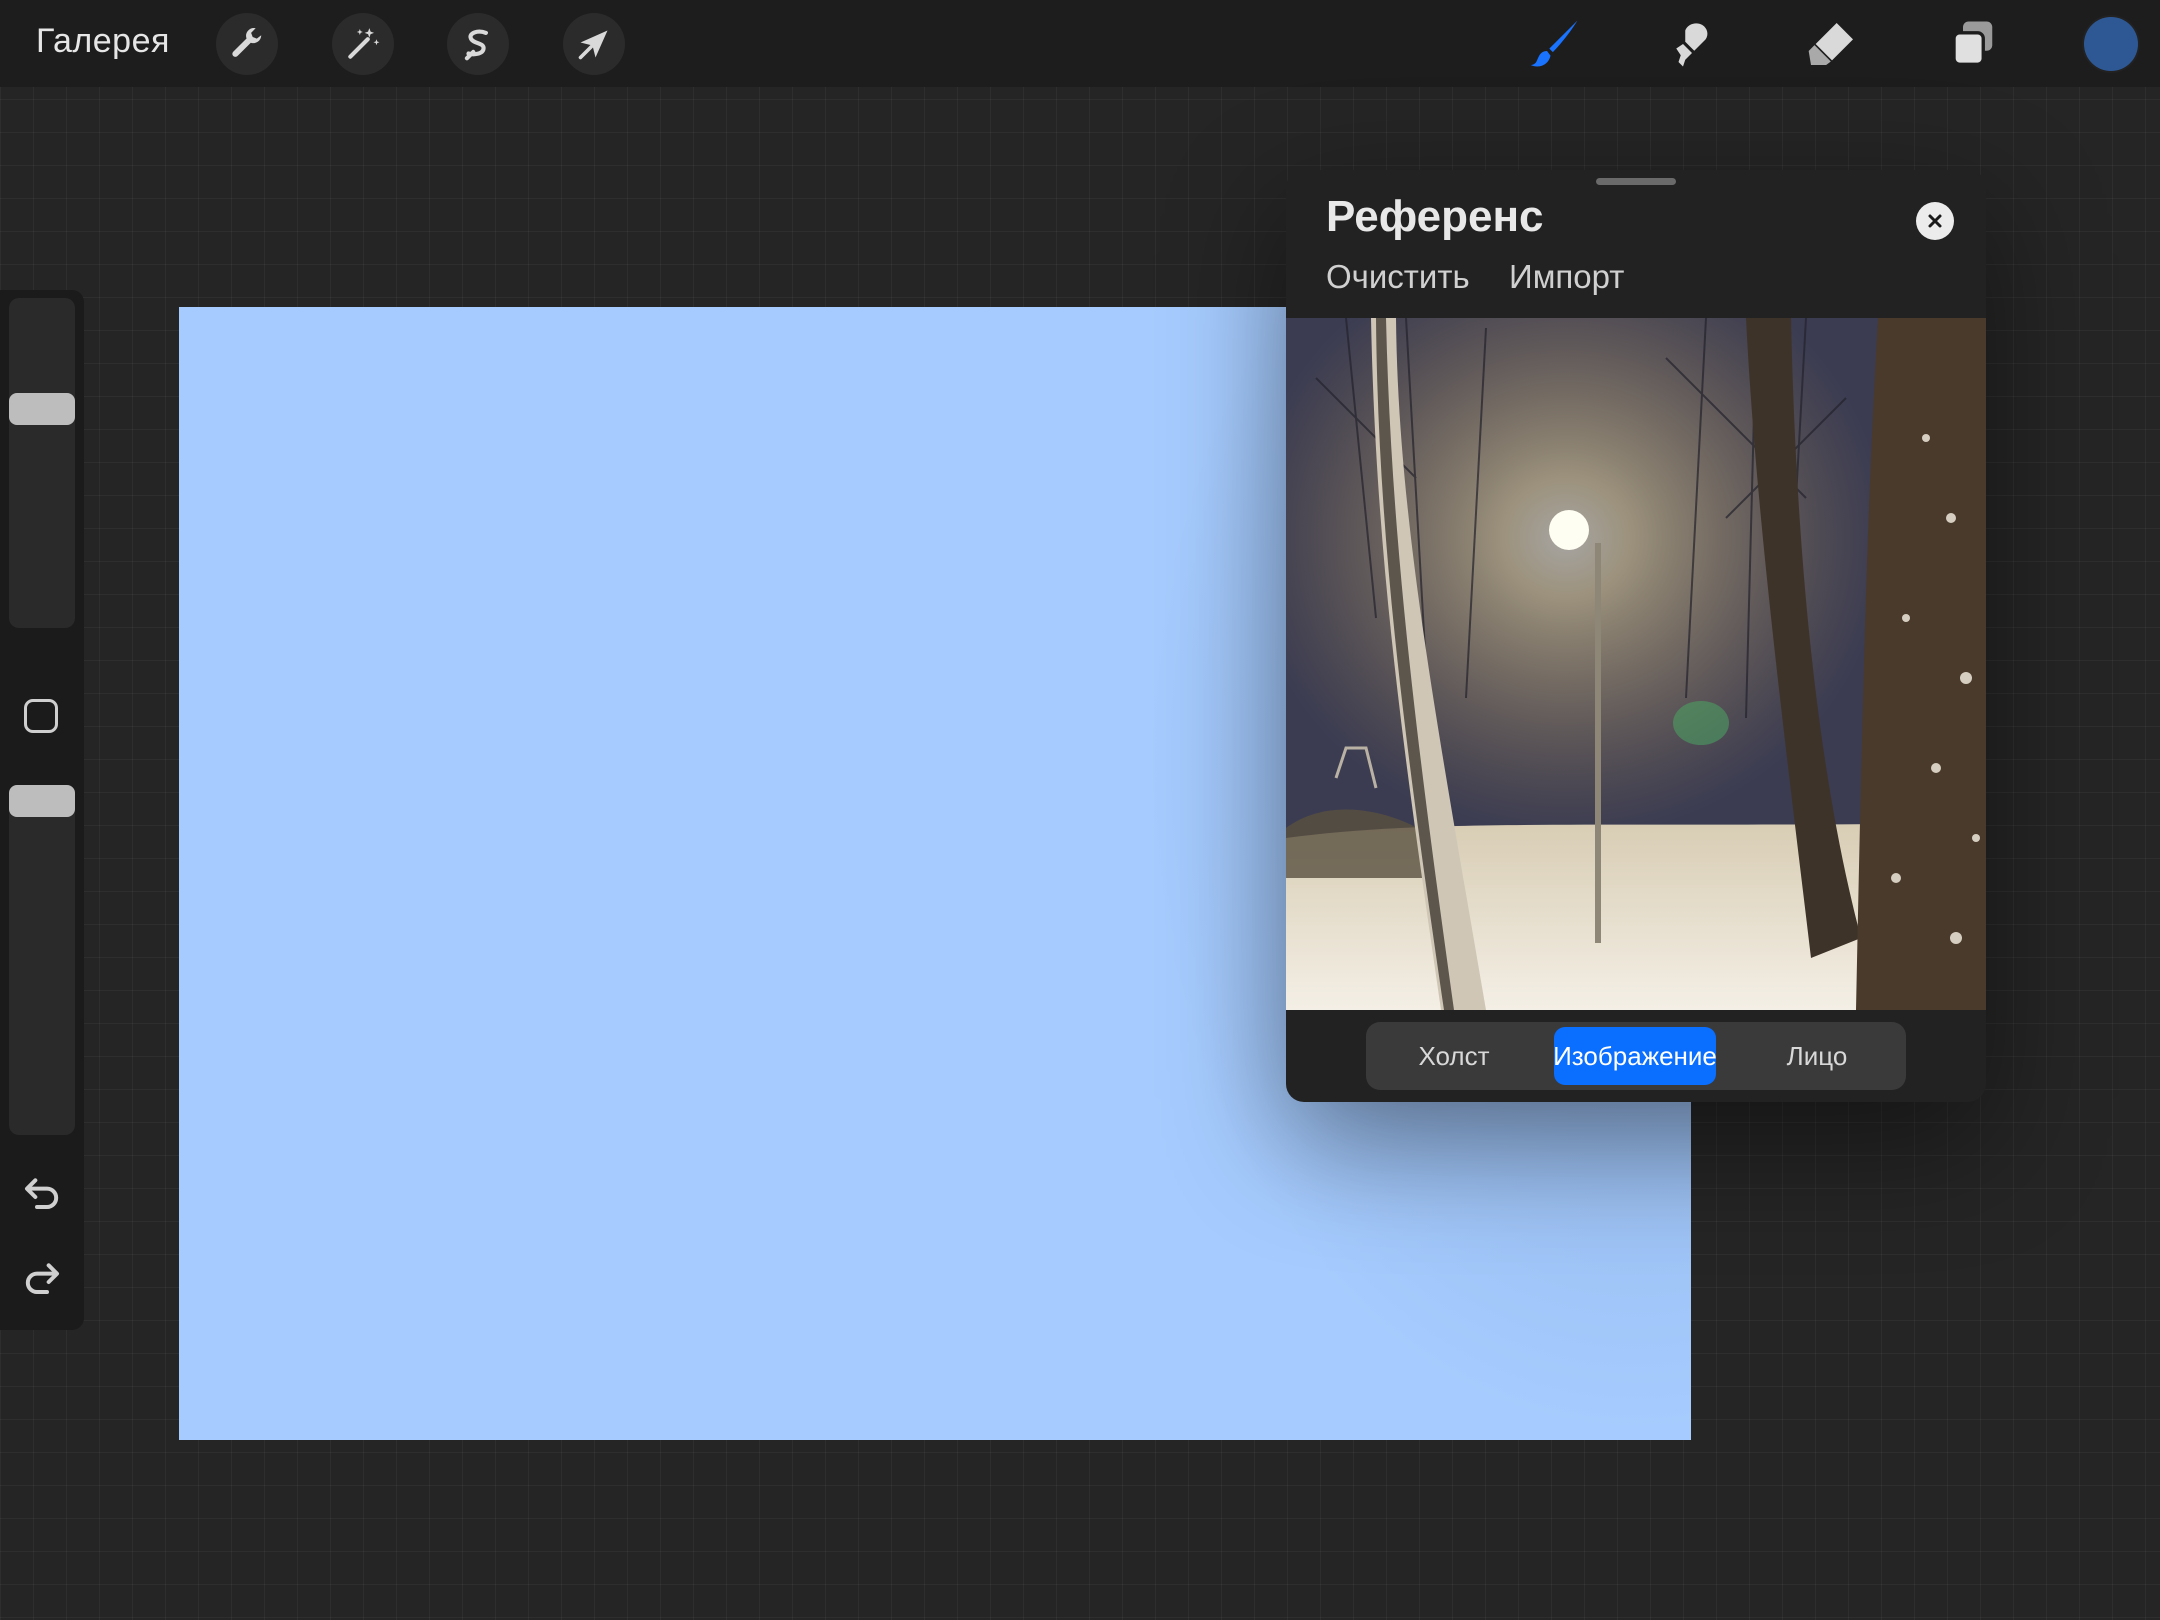  Describe the element at coordinates (42, 409) in the screenshot. I see `brush-size-thumb` at that location.